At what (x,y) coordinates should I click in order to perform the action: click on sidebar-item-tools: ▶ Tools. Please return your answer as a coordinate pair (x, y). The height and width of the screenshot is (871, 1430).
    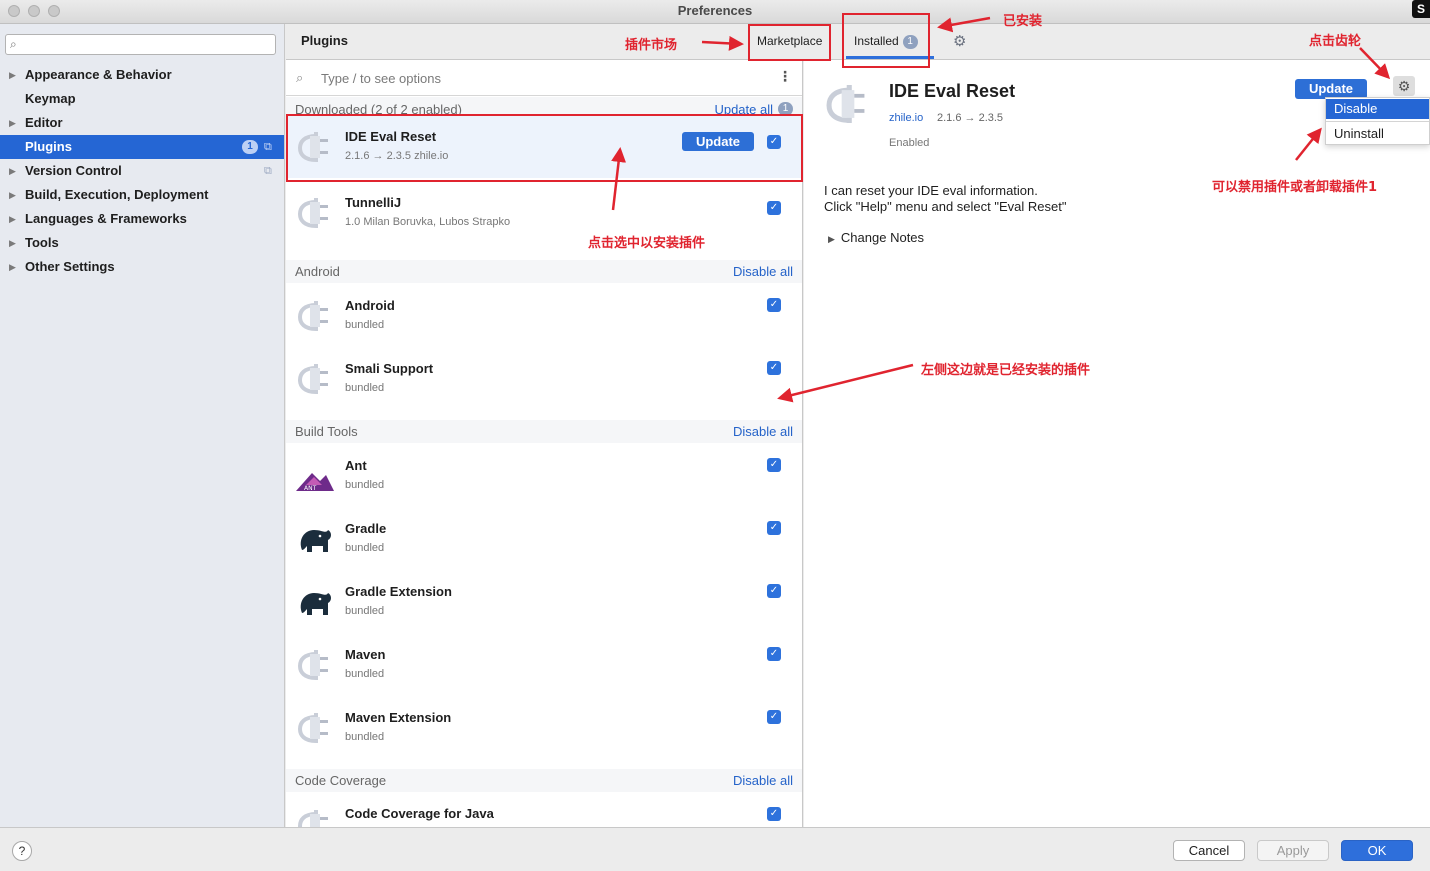
    Looking at the image, I should click on (142, 243).